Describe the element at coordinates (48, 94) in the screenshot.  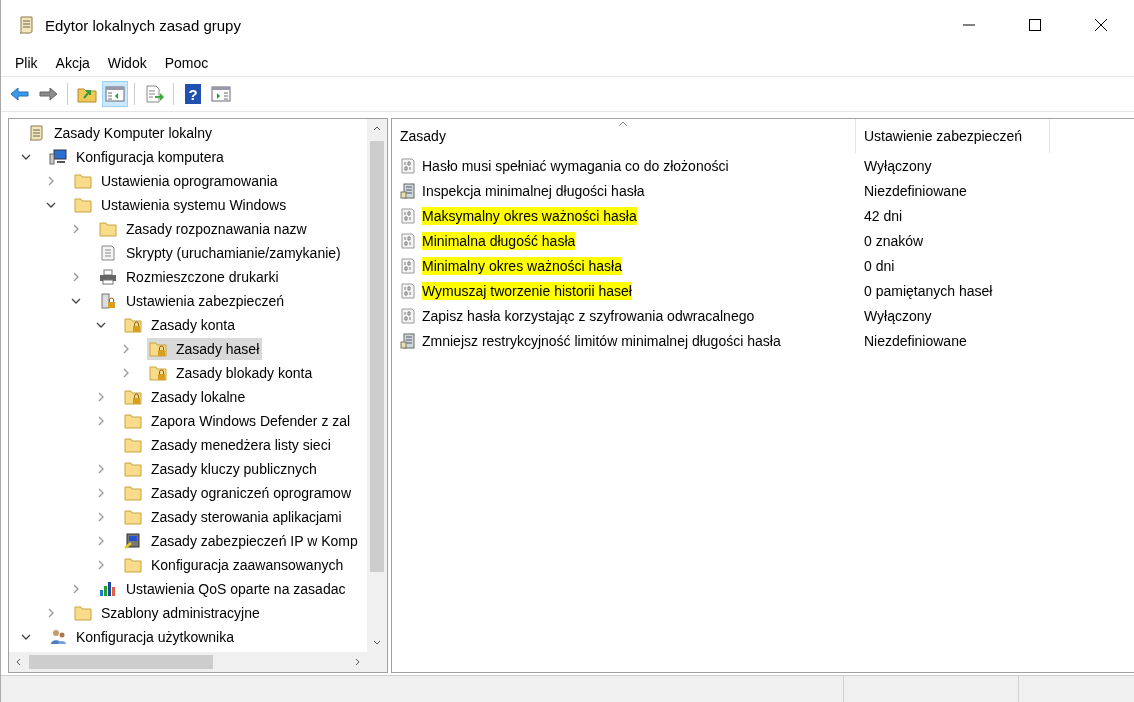
I see `forward-arrow-icon` at that location.